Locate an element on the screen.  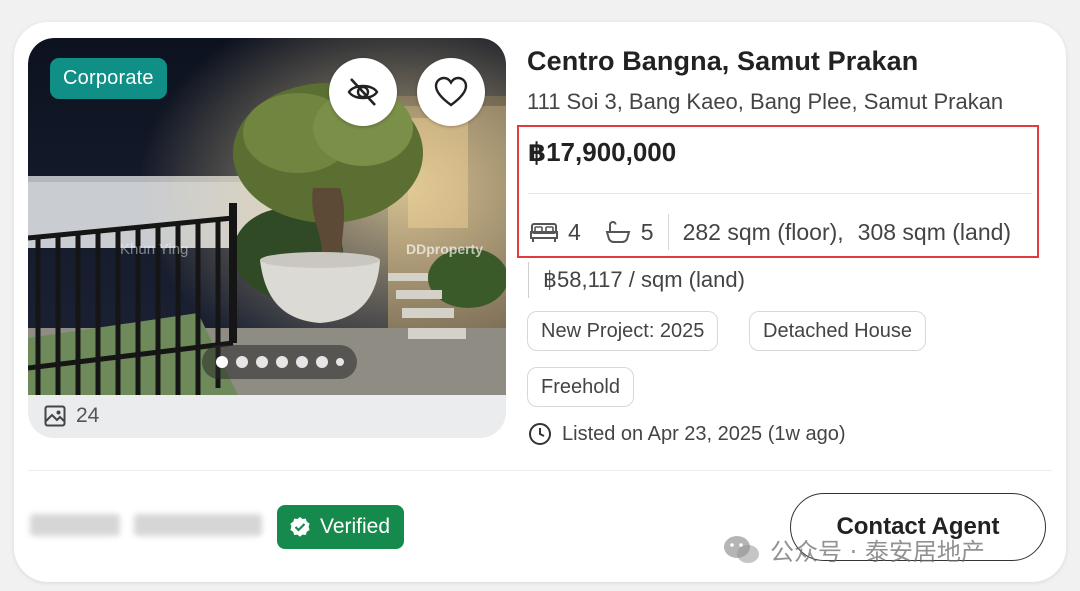
heart-icon is located at coordinates (451, 91).